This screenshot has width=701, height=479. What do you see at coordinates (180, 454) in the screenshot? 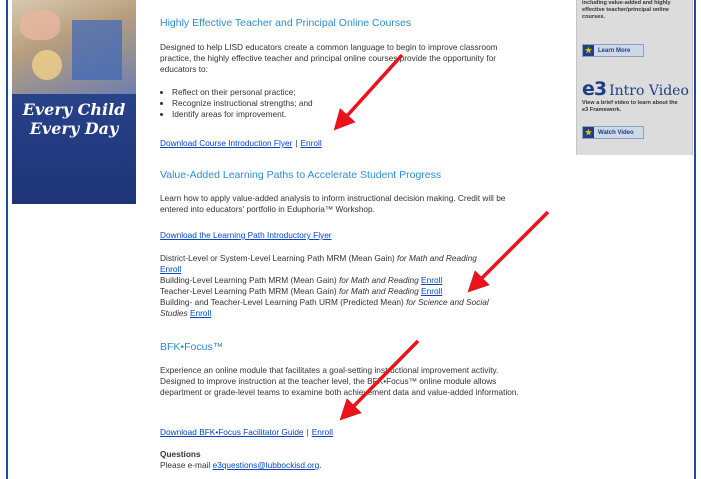
I see `questions-heading: Questions` at bounding box center [180, 454].